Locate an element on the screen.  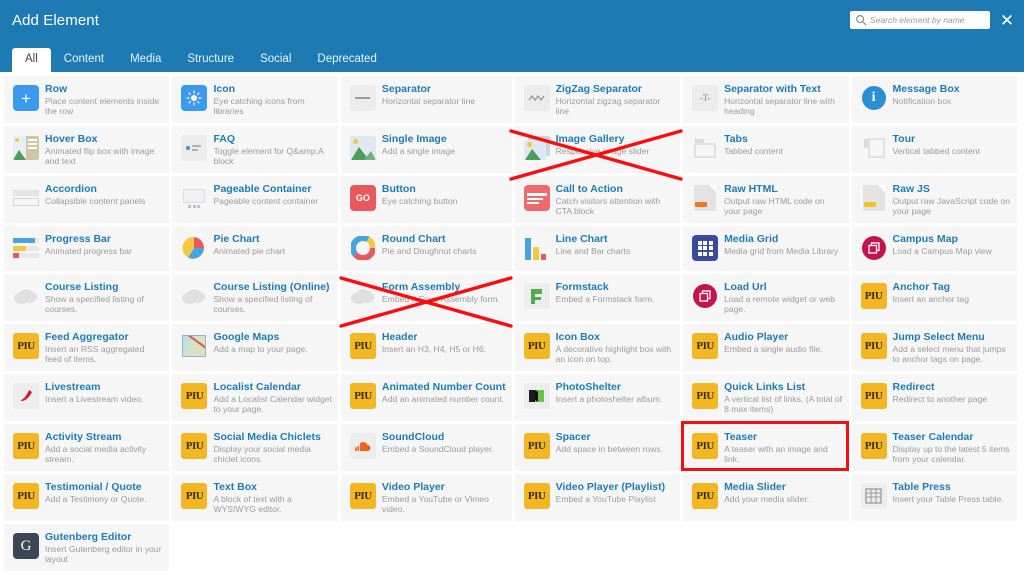
sun-icon is located at coordinates (194, 98).